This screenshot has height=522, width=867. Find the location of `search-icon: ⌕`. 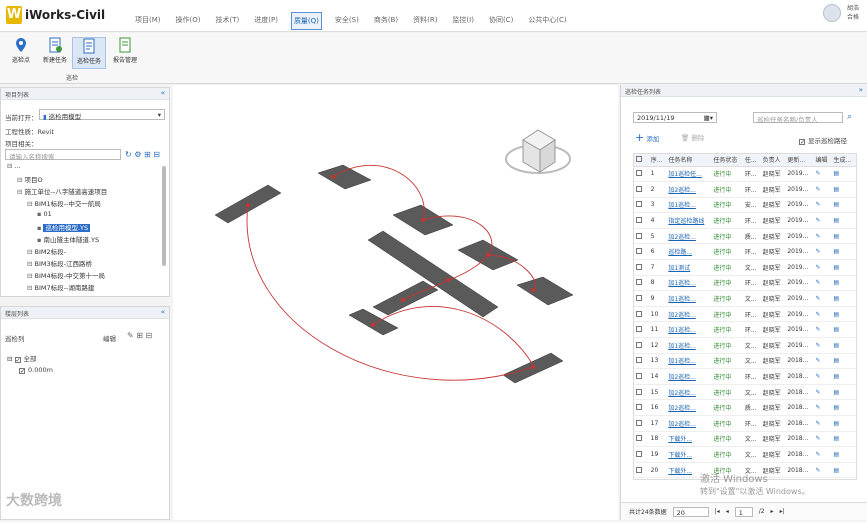

search-icon: ⌕ is located at coordinates (849, 117).